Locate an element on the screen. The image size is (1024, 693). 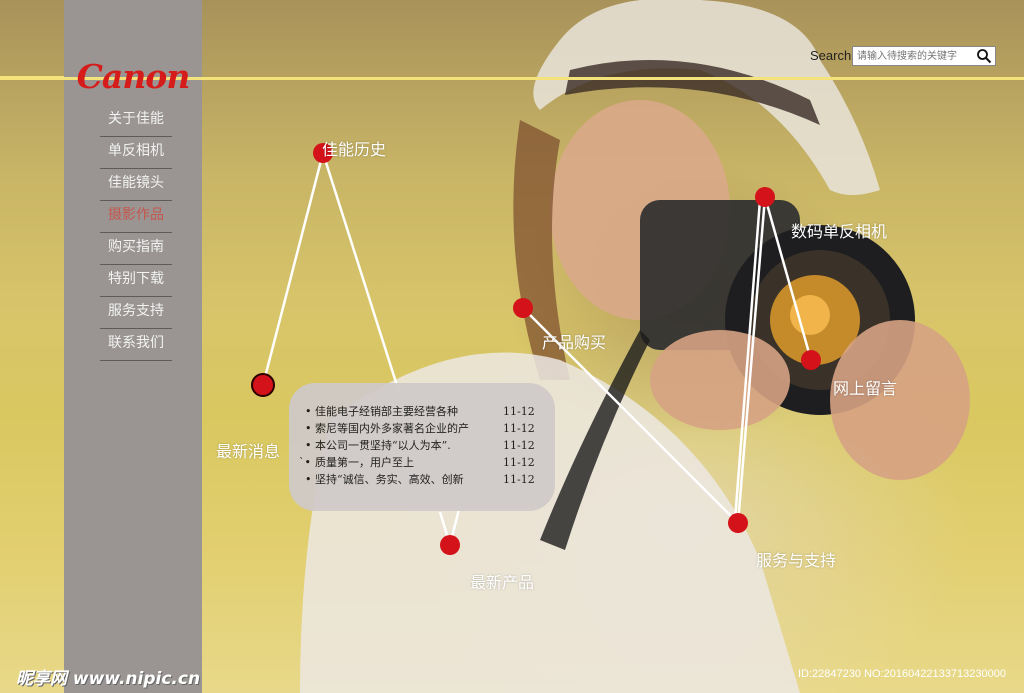
news-item: • 索尼等国内外多家著名企业的产 11-12 is located at coordinates (425, 428).